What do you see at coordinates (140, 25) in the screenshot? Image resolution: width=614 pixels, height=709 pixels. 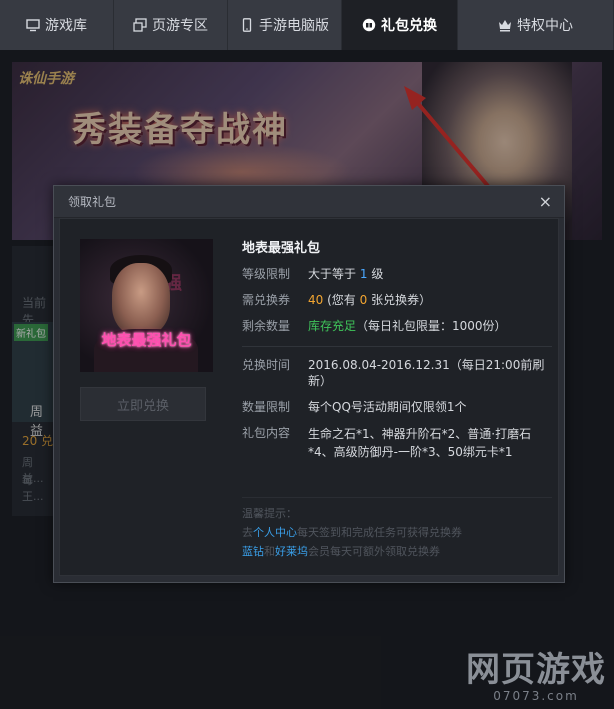 I see `window-icon` at bounding box center [140, 25].